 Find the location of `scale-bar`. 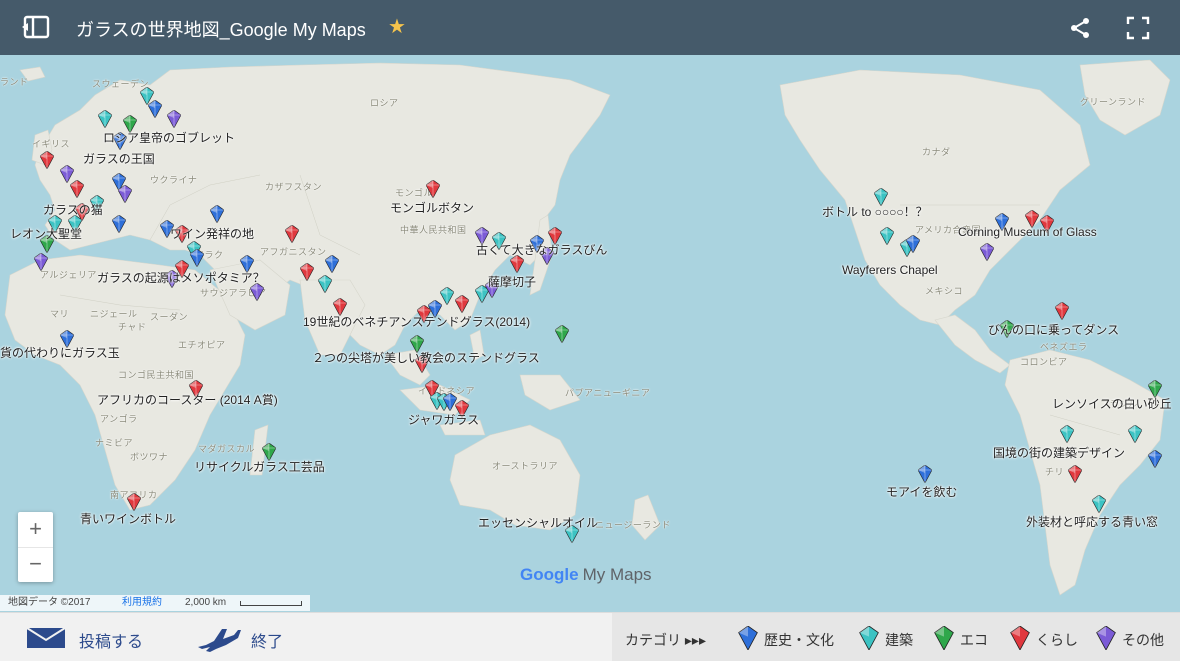

scale-bar is located at coordinates (271, 603).